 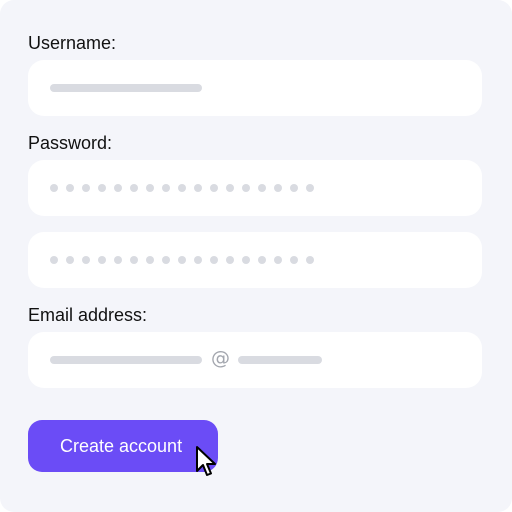 I want to click on confirm-password-field, so click(x=255, y=260).